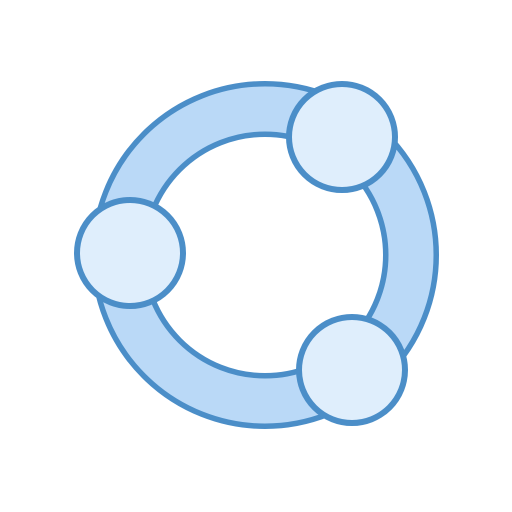  I want to click on node-top-right, so click(342, 137).